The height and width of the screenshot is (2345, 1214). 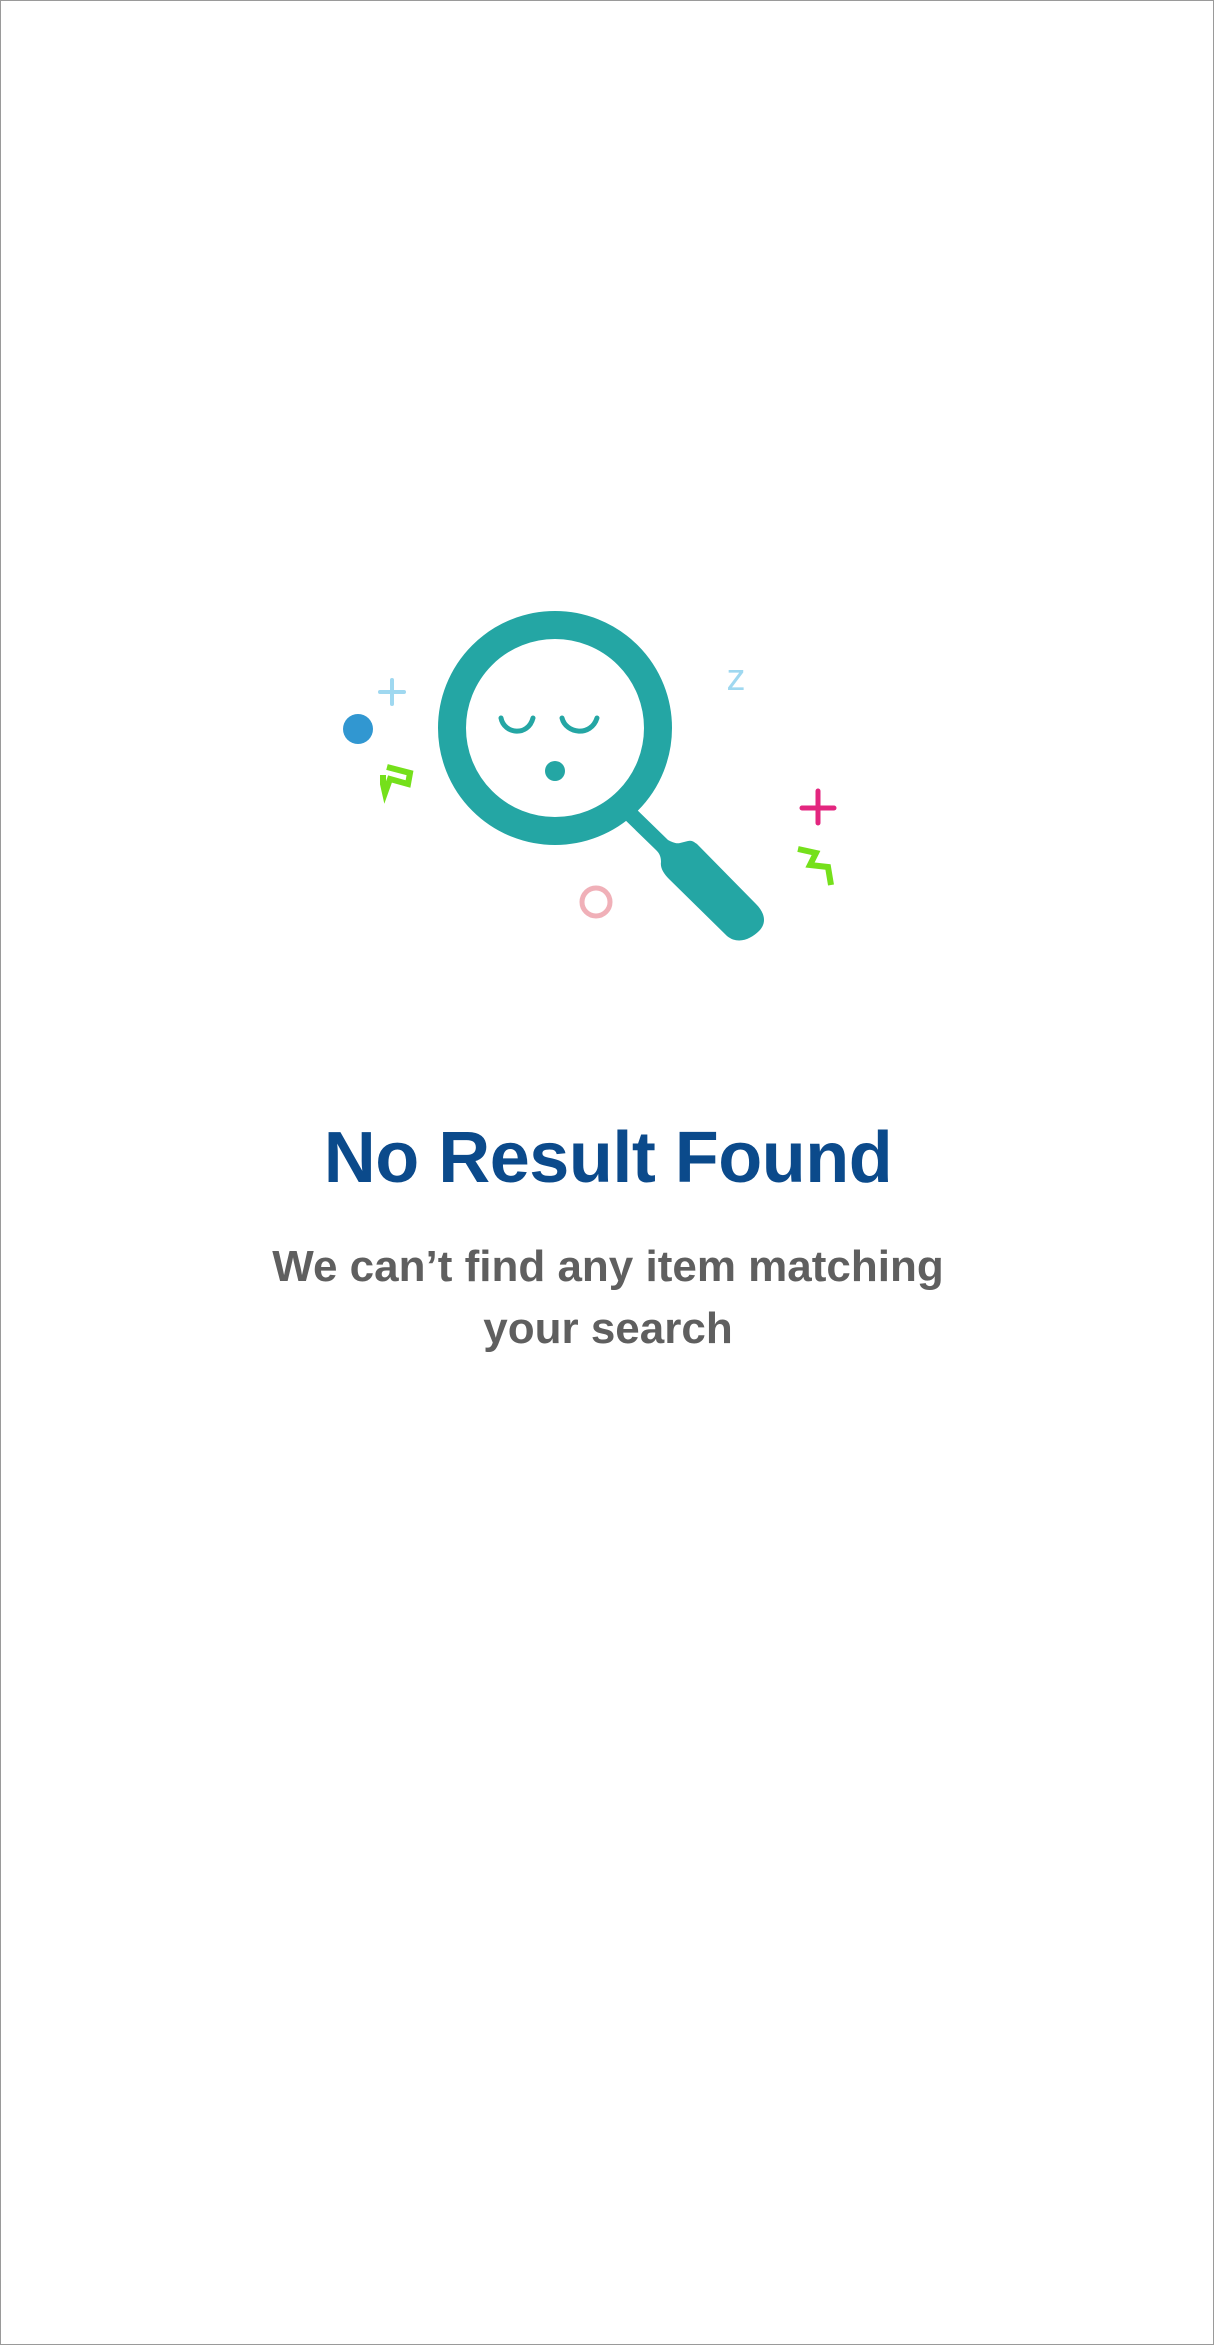 I want to click on pink-ring-icon, so click(x=596, y=902).